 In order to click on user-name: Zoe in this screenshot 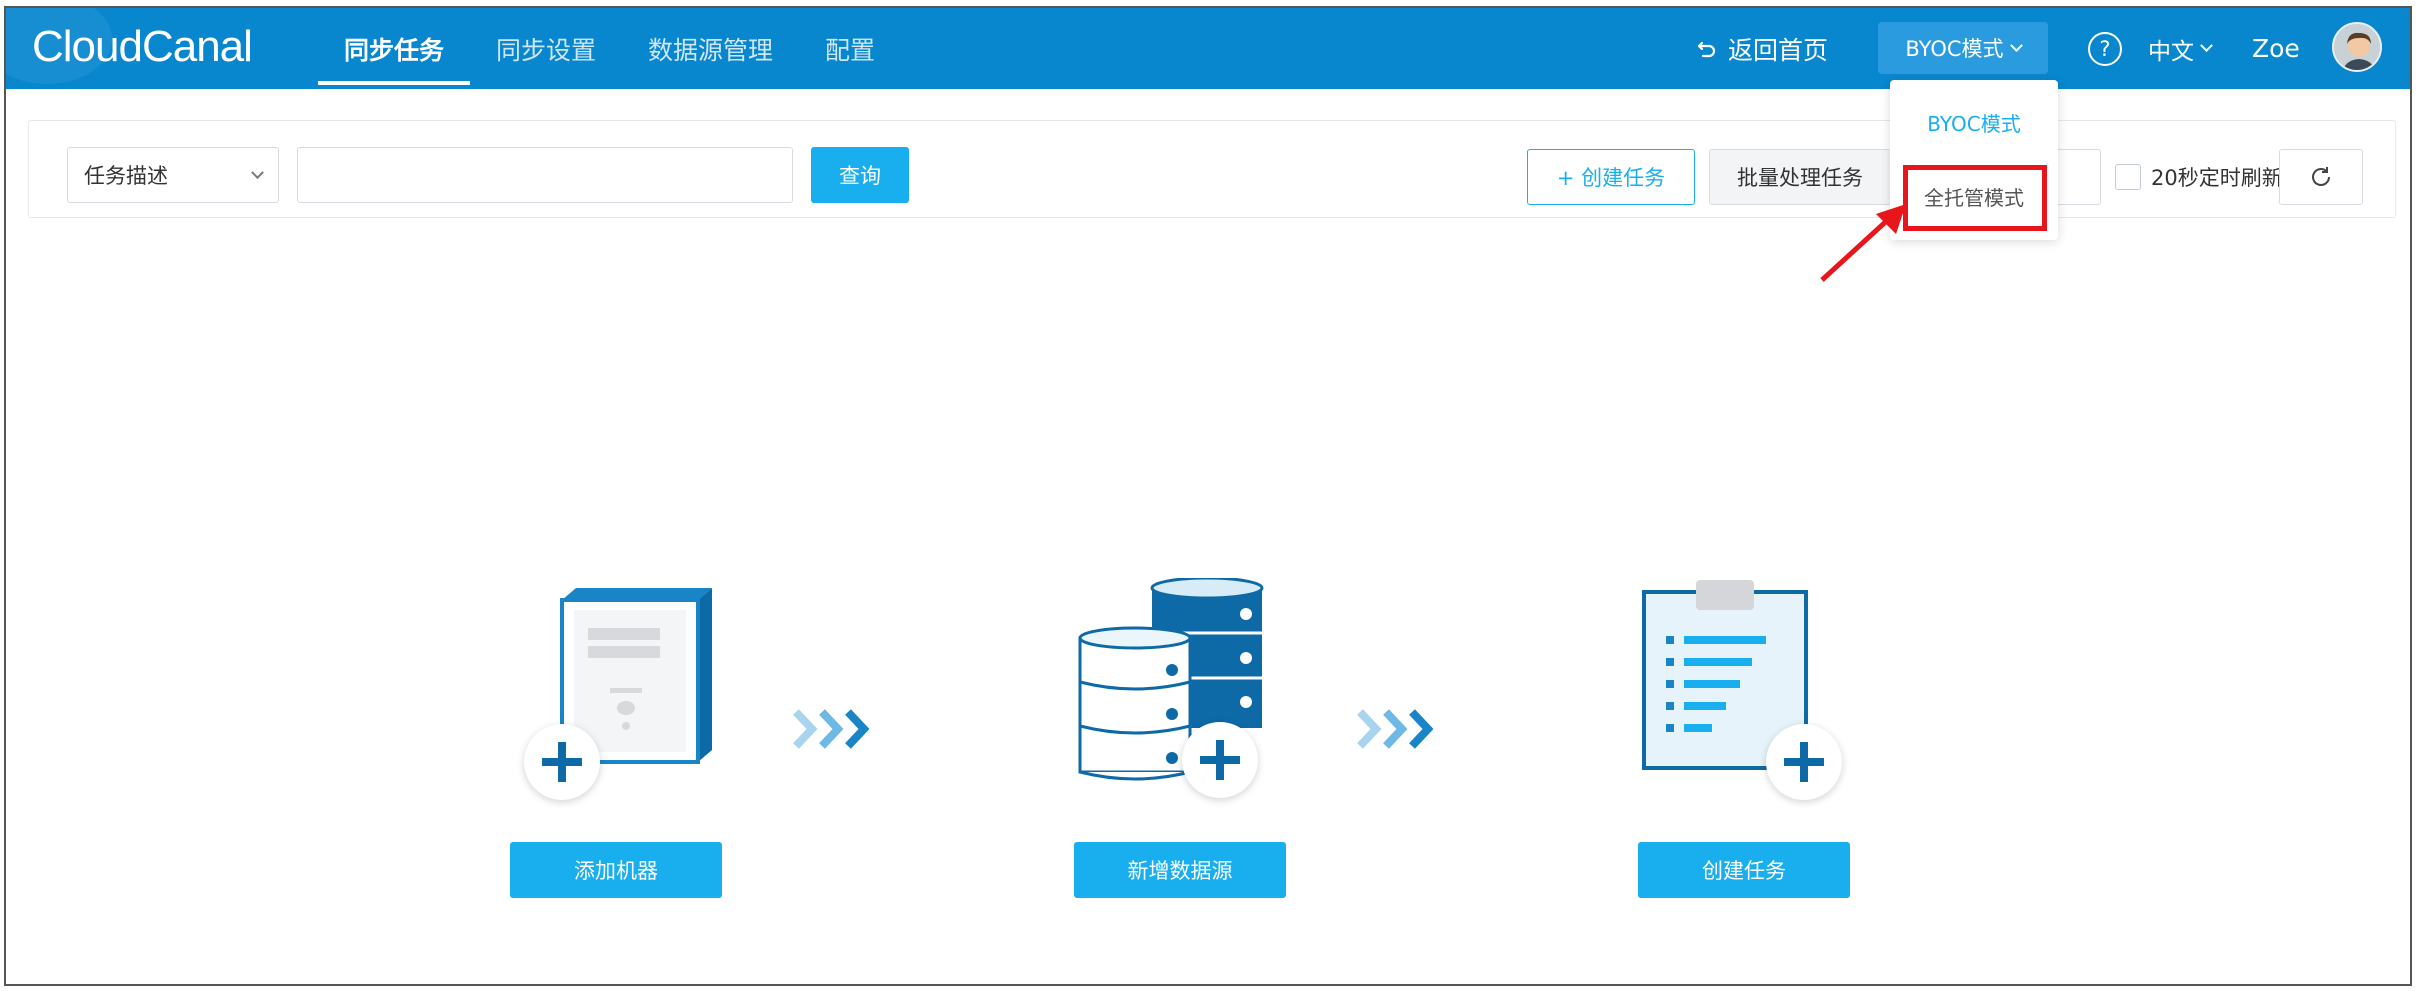, I will do `click(2276, 48)`.